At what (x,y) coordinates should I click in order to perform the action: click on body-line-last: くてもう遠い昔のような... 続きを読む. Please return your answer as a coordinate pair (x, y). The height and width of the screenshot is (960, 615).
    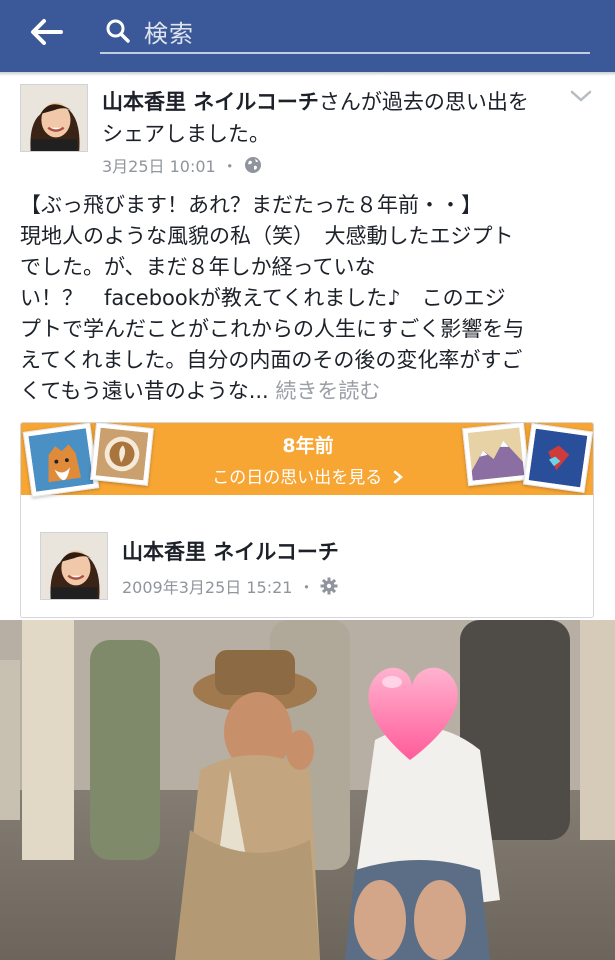
    Looking at the image, I should click on (310, 391).